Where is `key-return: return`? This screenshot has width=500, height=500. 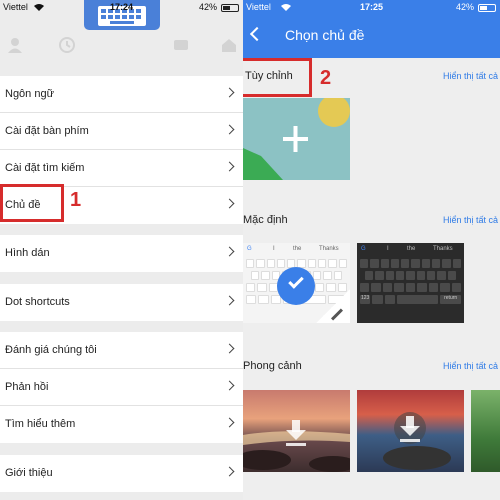
key-return: return is located at coordinates (450, 299).